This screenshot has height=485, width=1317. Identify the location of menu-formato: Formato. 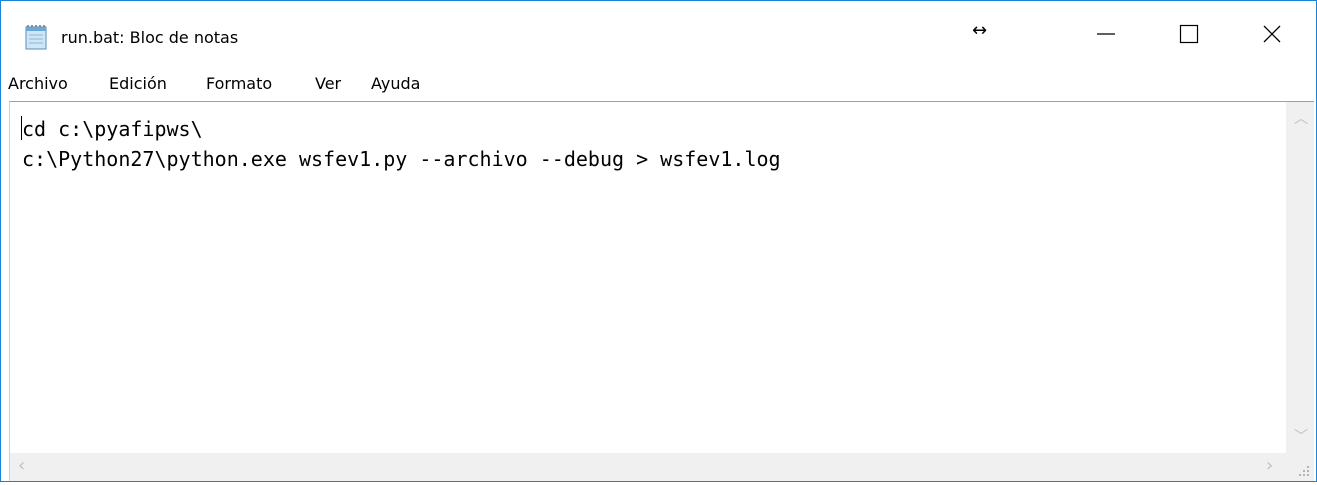
(239, 84).